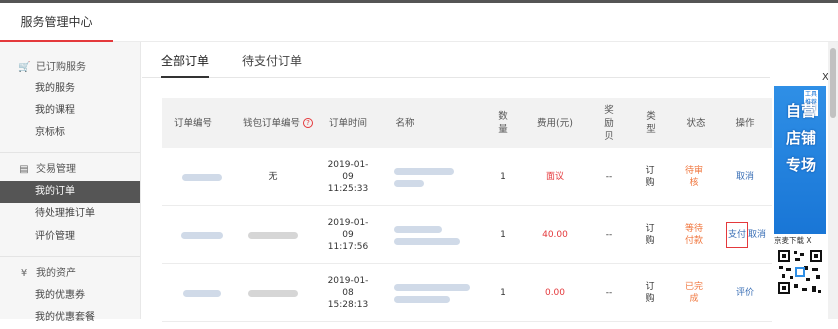 The height and width of the screenshot is (329, 838). What do you see at coordinates (555, 293) in the screenshot?
I see `cost-cell: 0.00` at bounding box center [555, 293].